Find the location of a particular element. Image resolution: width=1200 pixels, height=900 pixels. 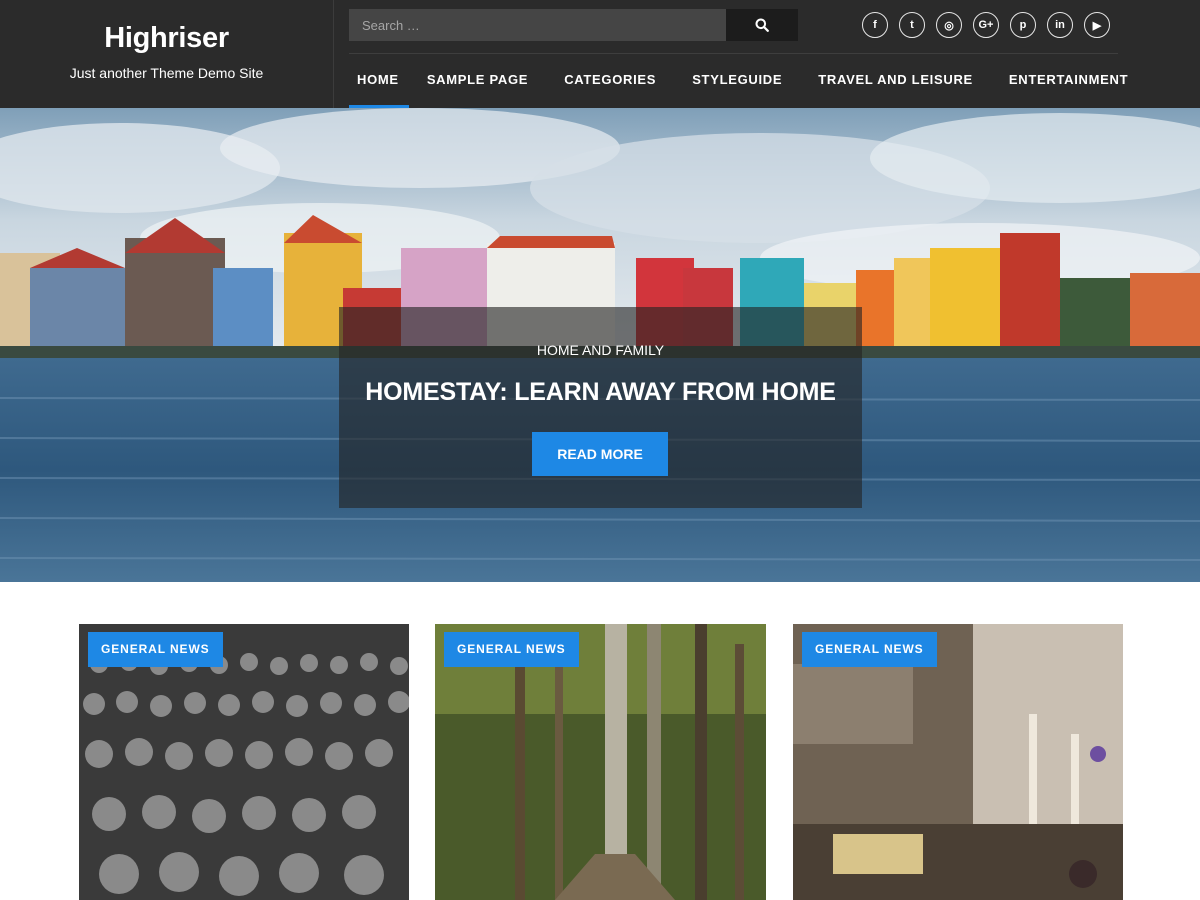

facebook-icon: f is located at coordinates (875, 25).